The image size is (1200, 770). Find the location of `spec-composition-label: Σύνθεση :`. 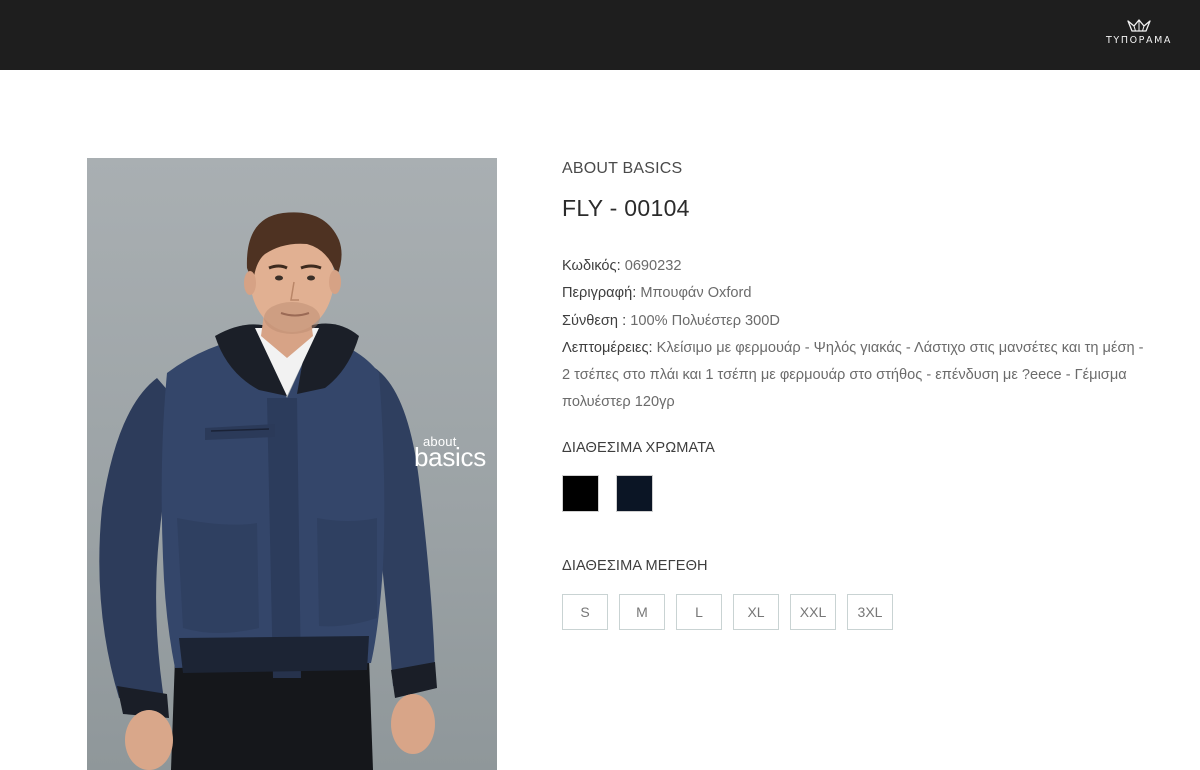

spec-composition-label: Σύνθεση : is located at coordinates (594, 320).